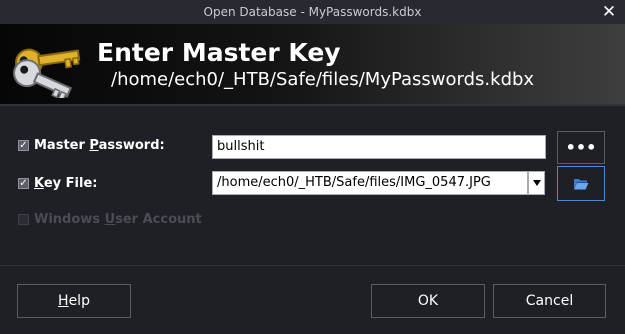  I want to click on browse-key-file-button, so click(581, 183).